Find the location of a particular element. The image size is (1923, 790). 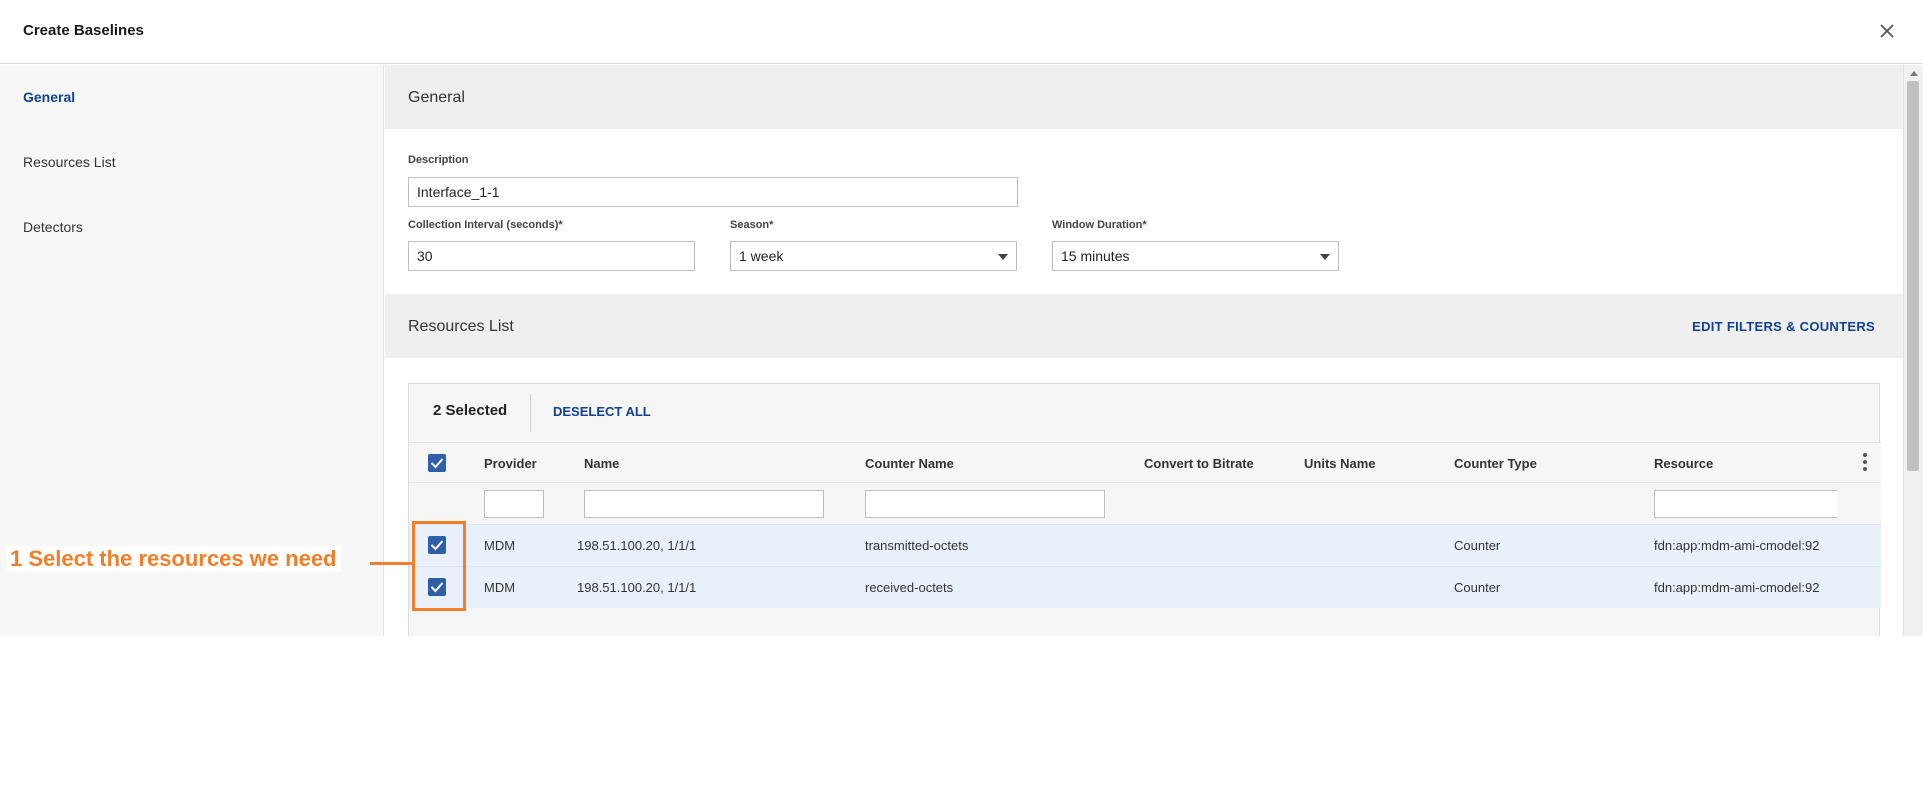

scroll-up-arrow-icon is located at coordinates (1914, 73).